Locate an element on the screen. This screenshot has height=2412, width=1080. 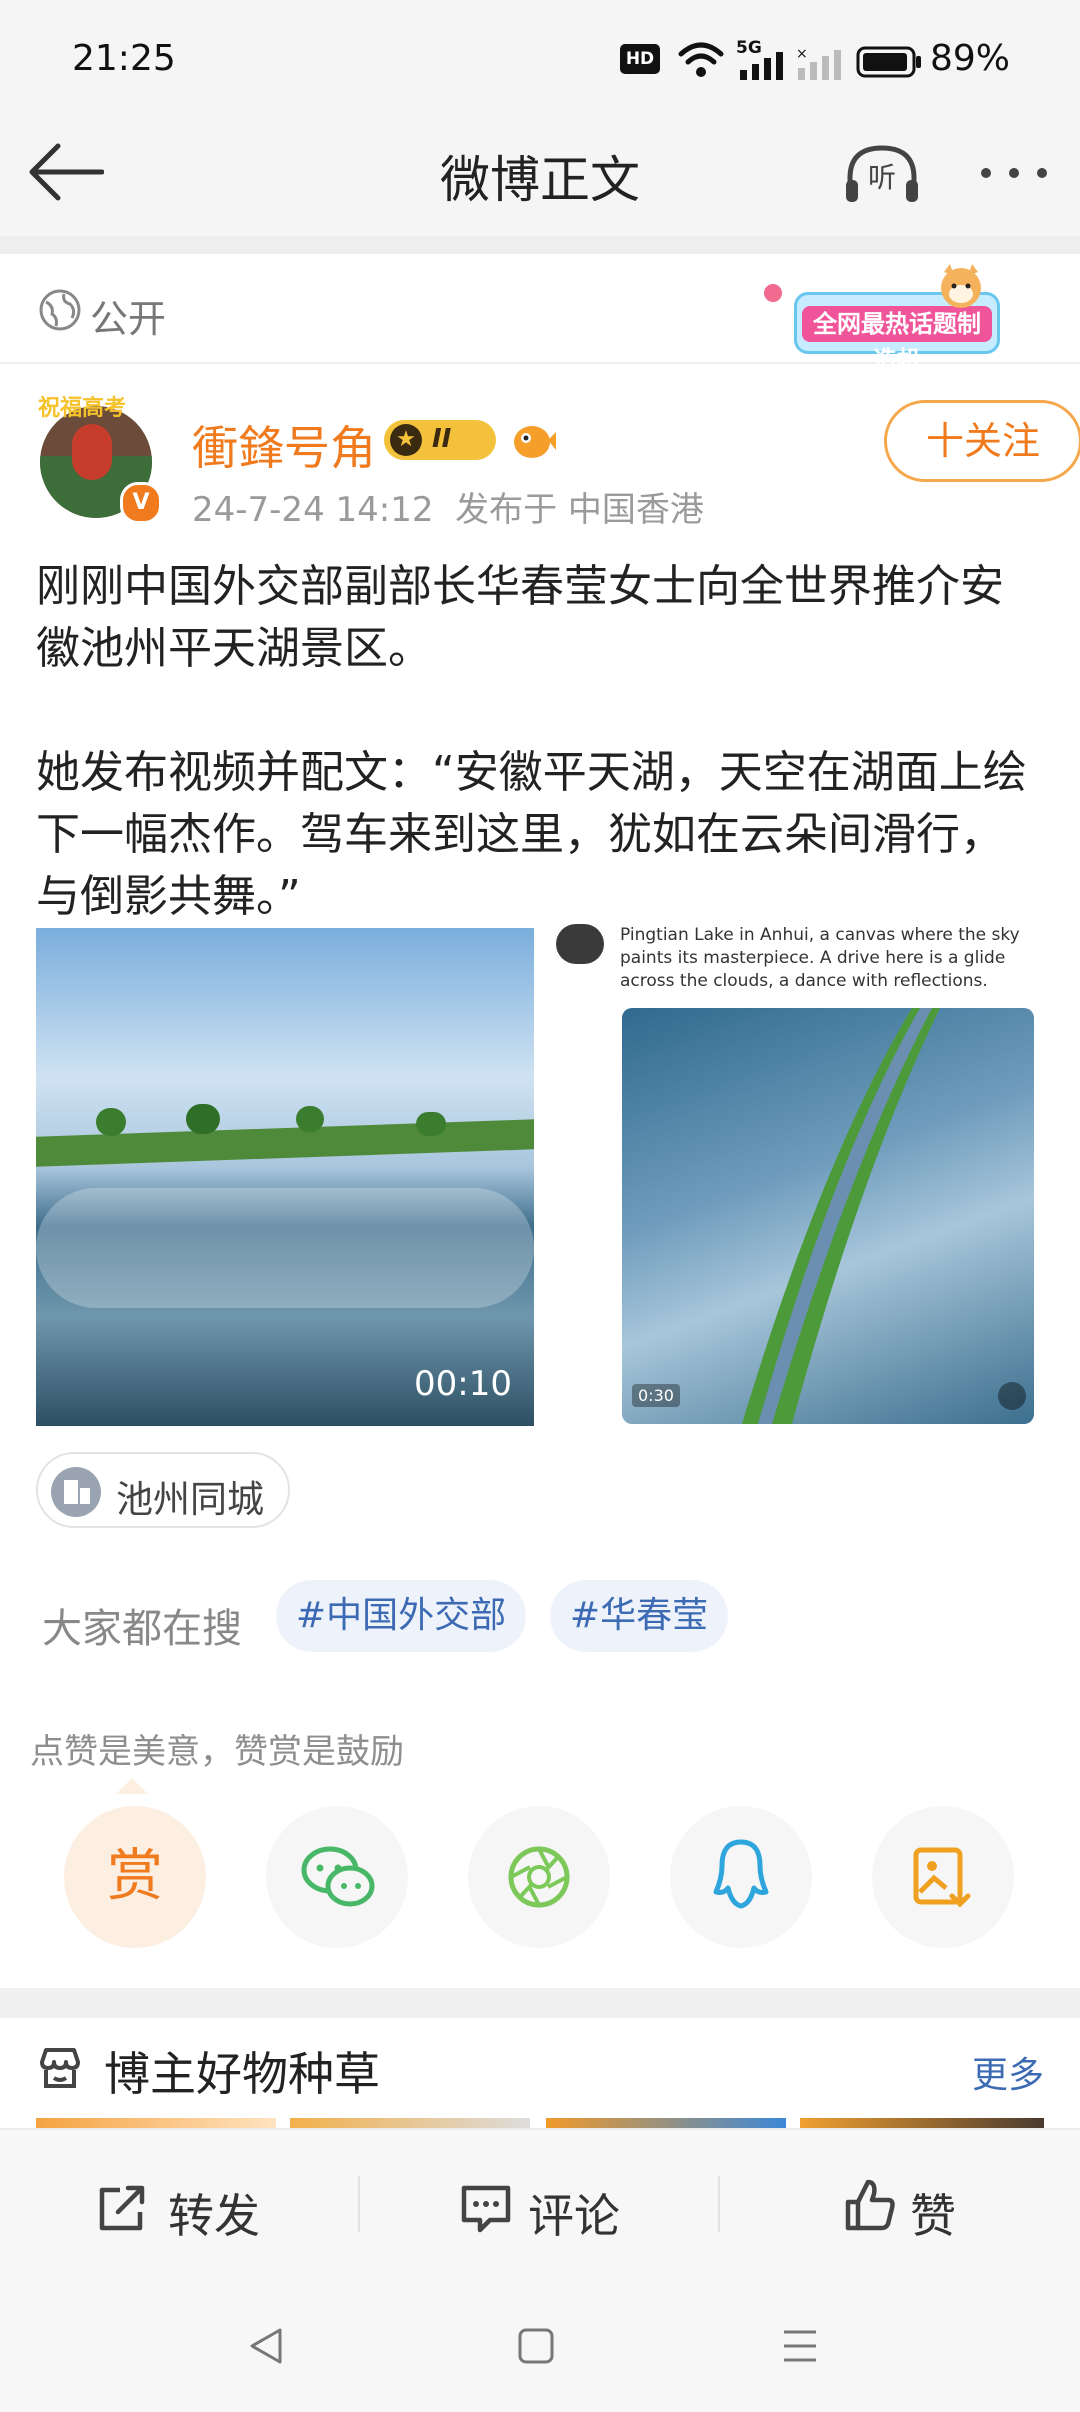
hint-pointer is located at coordinates (132, 1786).